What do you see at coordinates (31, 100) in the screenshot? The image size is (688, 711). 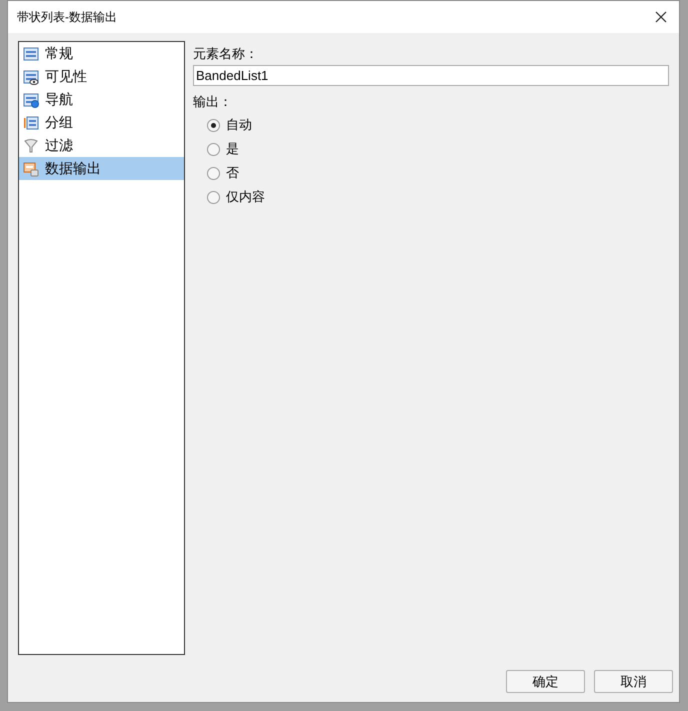 I see `list-globe-icon` at bounding box center [31, 100].